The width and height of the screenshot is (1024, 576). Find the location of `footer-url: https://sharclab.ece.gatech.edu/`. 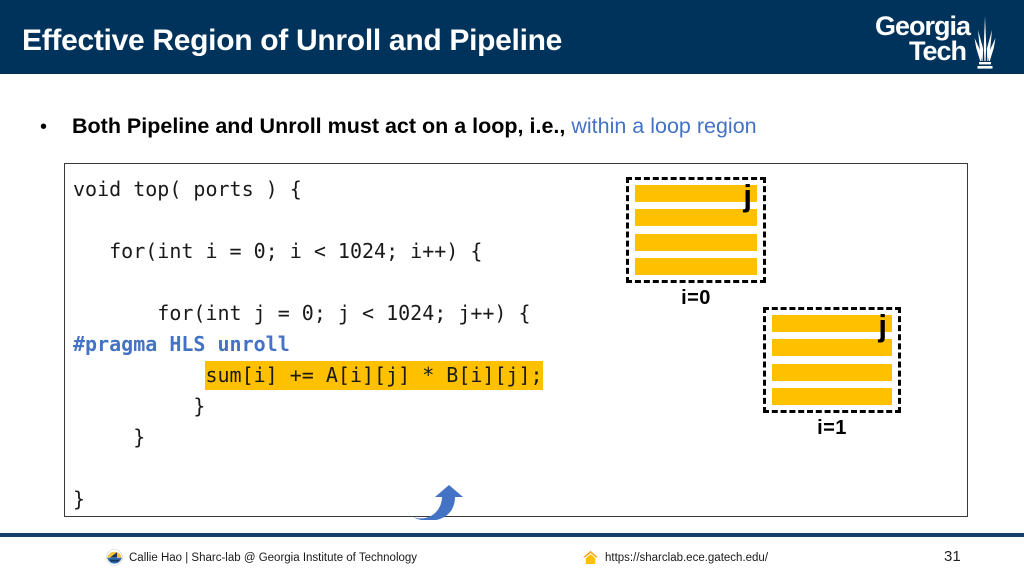

footer-url: https://sharclab.ece.gatech.edu/ is located at coordinates (675, 557).